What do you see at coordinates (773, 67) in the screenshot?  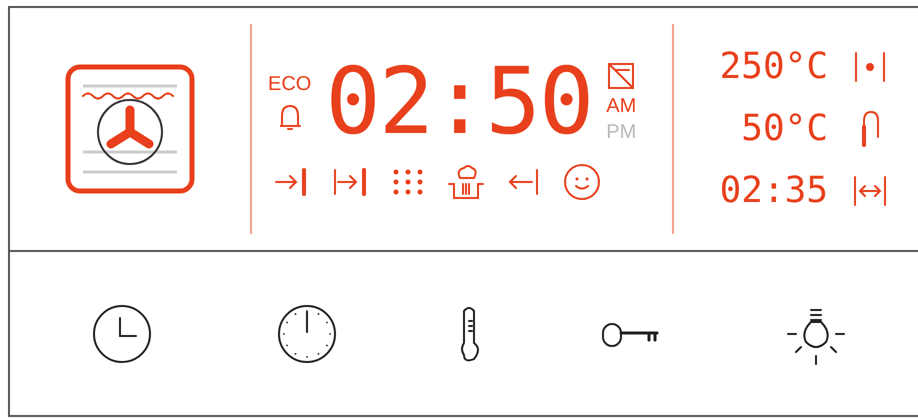 I see `reading-value: 250°C` at bounding box center [773, 67].